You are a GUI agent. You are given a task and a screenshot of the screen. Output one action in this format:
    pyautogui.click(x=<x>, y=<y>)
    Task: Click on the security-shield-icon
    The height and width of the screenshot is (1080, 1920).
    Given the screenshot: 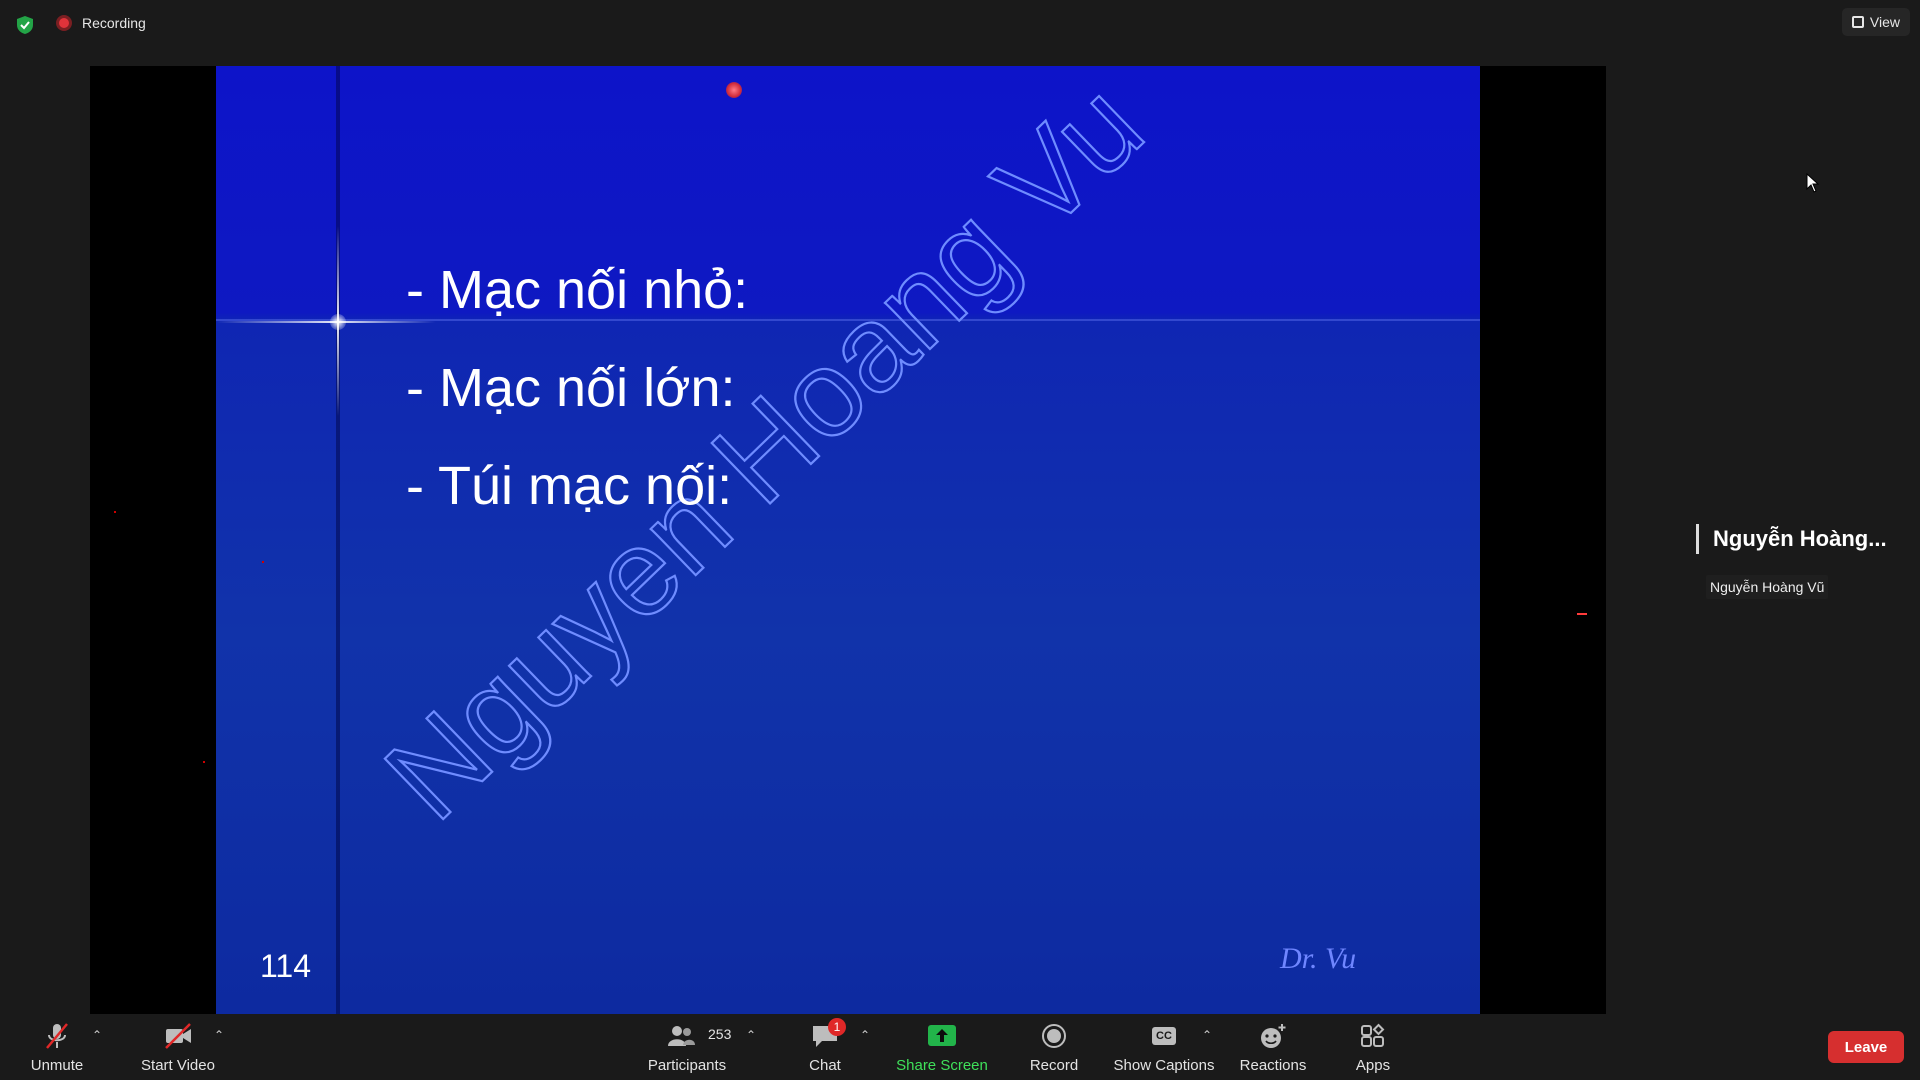 What is the action you would take?
    pyautogui.click(x=25, y=25)
    